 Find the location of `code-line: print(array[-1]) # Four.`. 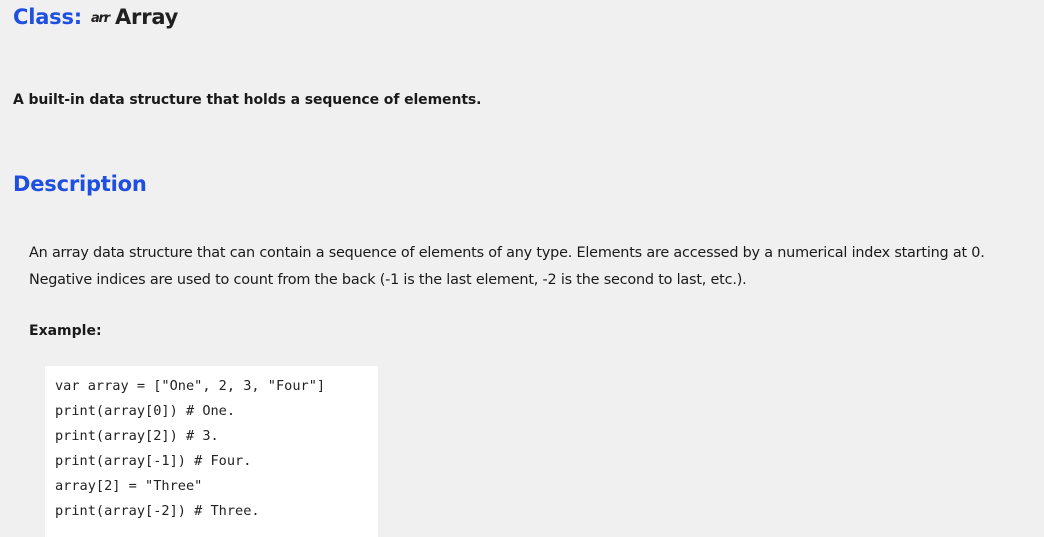

code-line: print(array[-1]) # Four. is located at coordinates (153, 461).